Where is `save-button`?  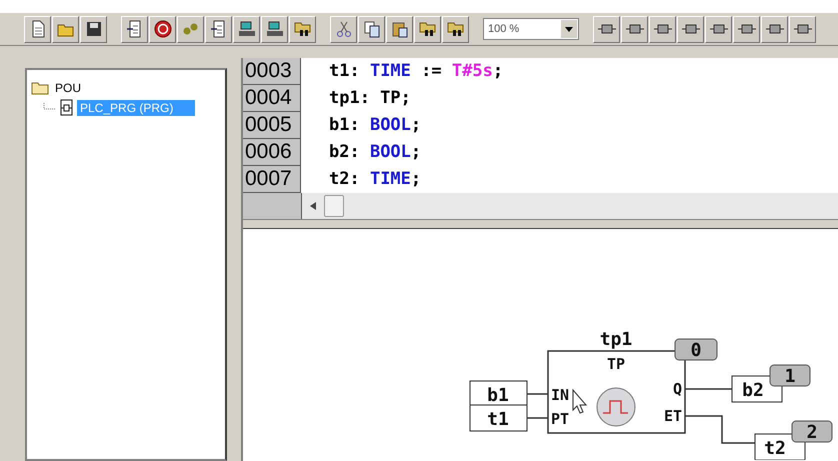
save-button is located at coordinates (93, 29).